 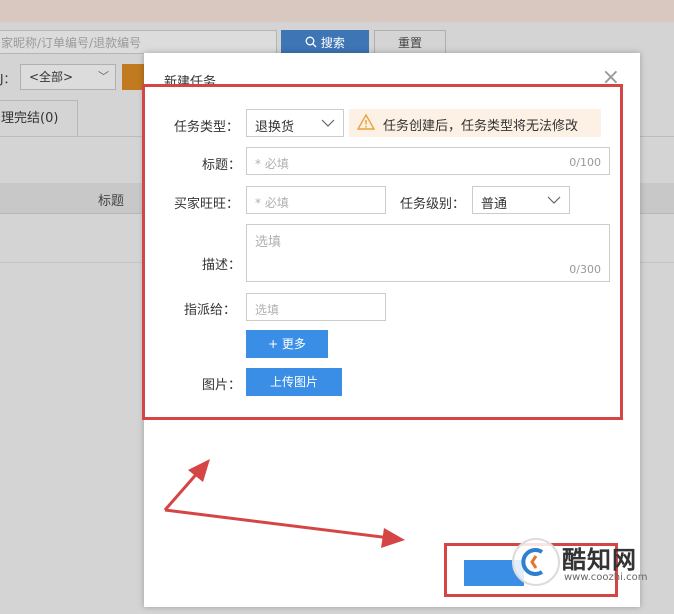 I want to click on watermark-logo-icon, so click(x=536, y=562).